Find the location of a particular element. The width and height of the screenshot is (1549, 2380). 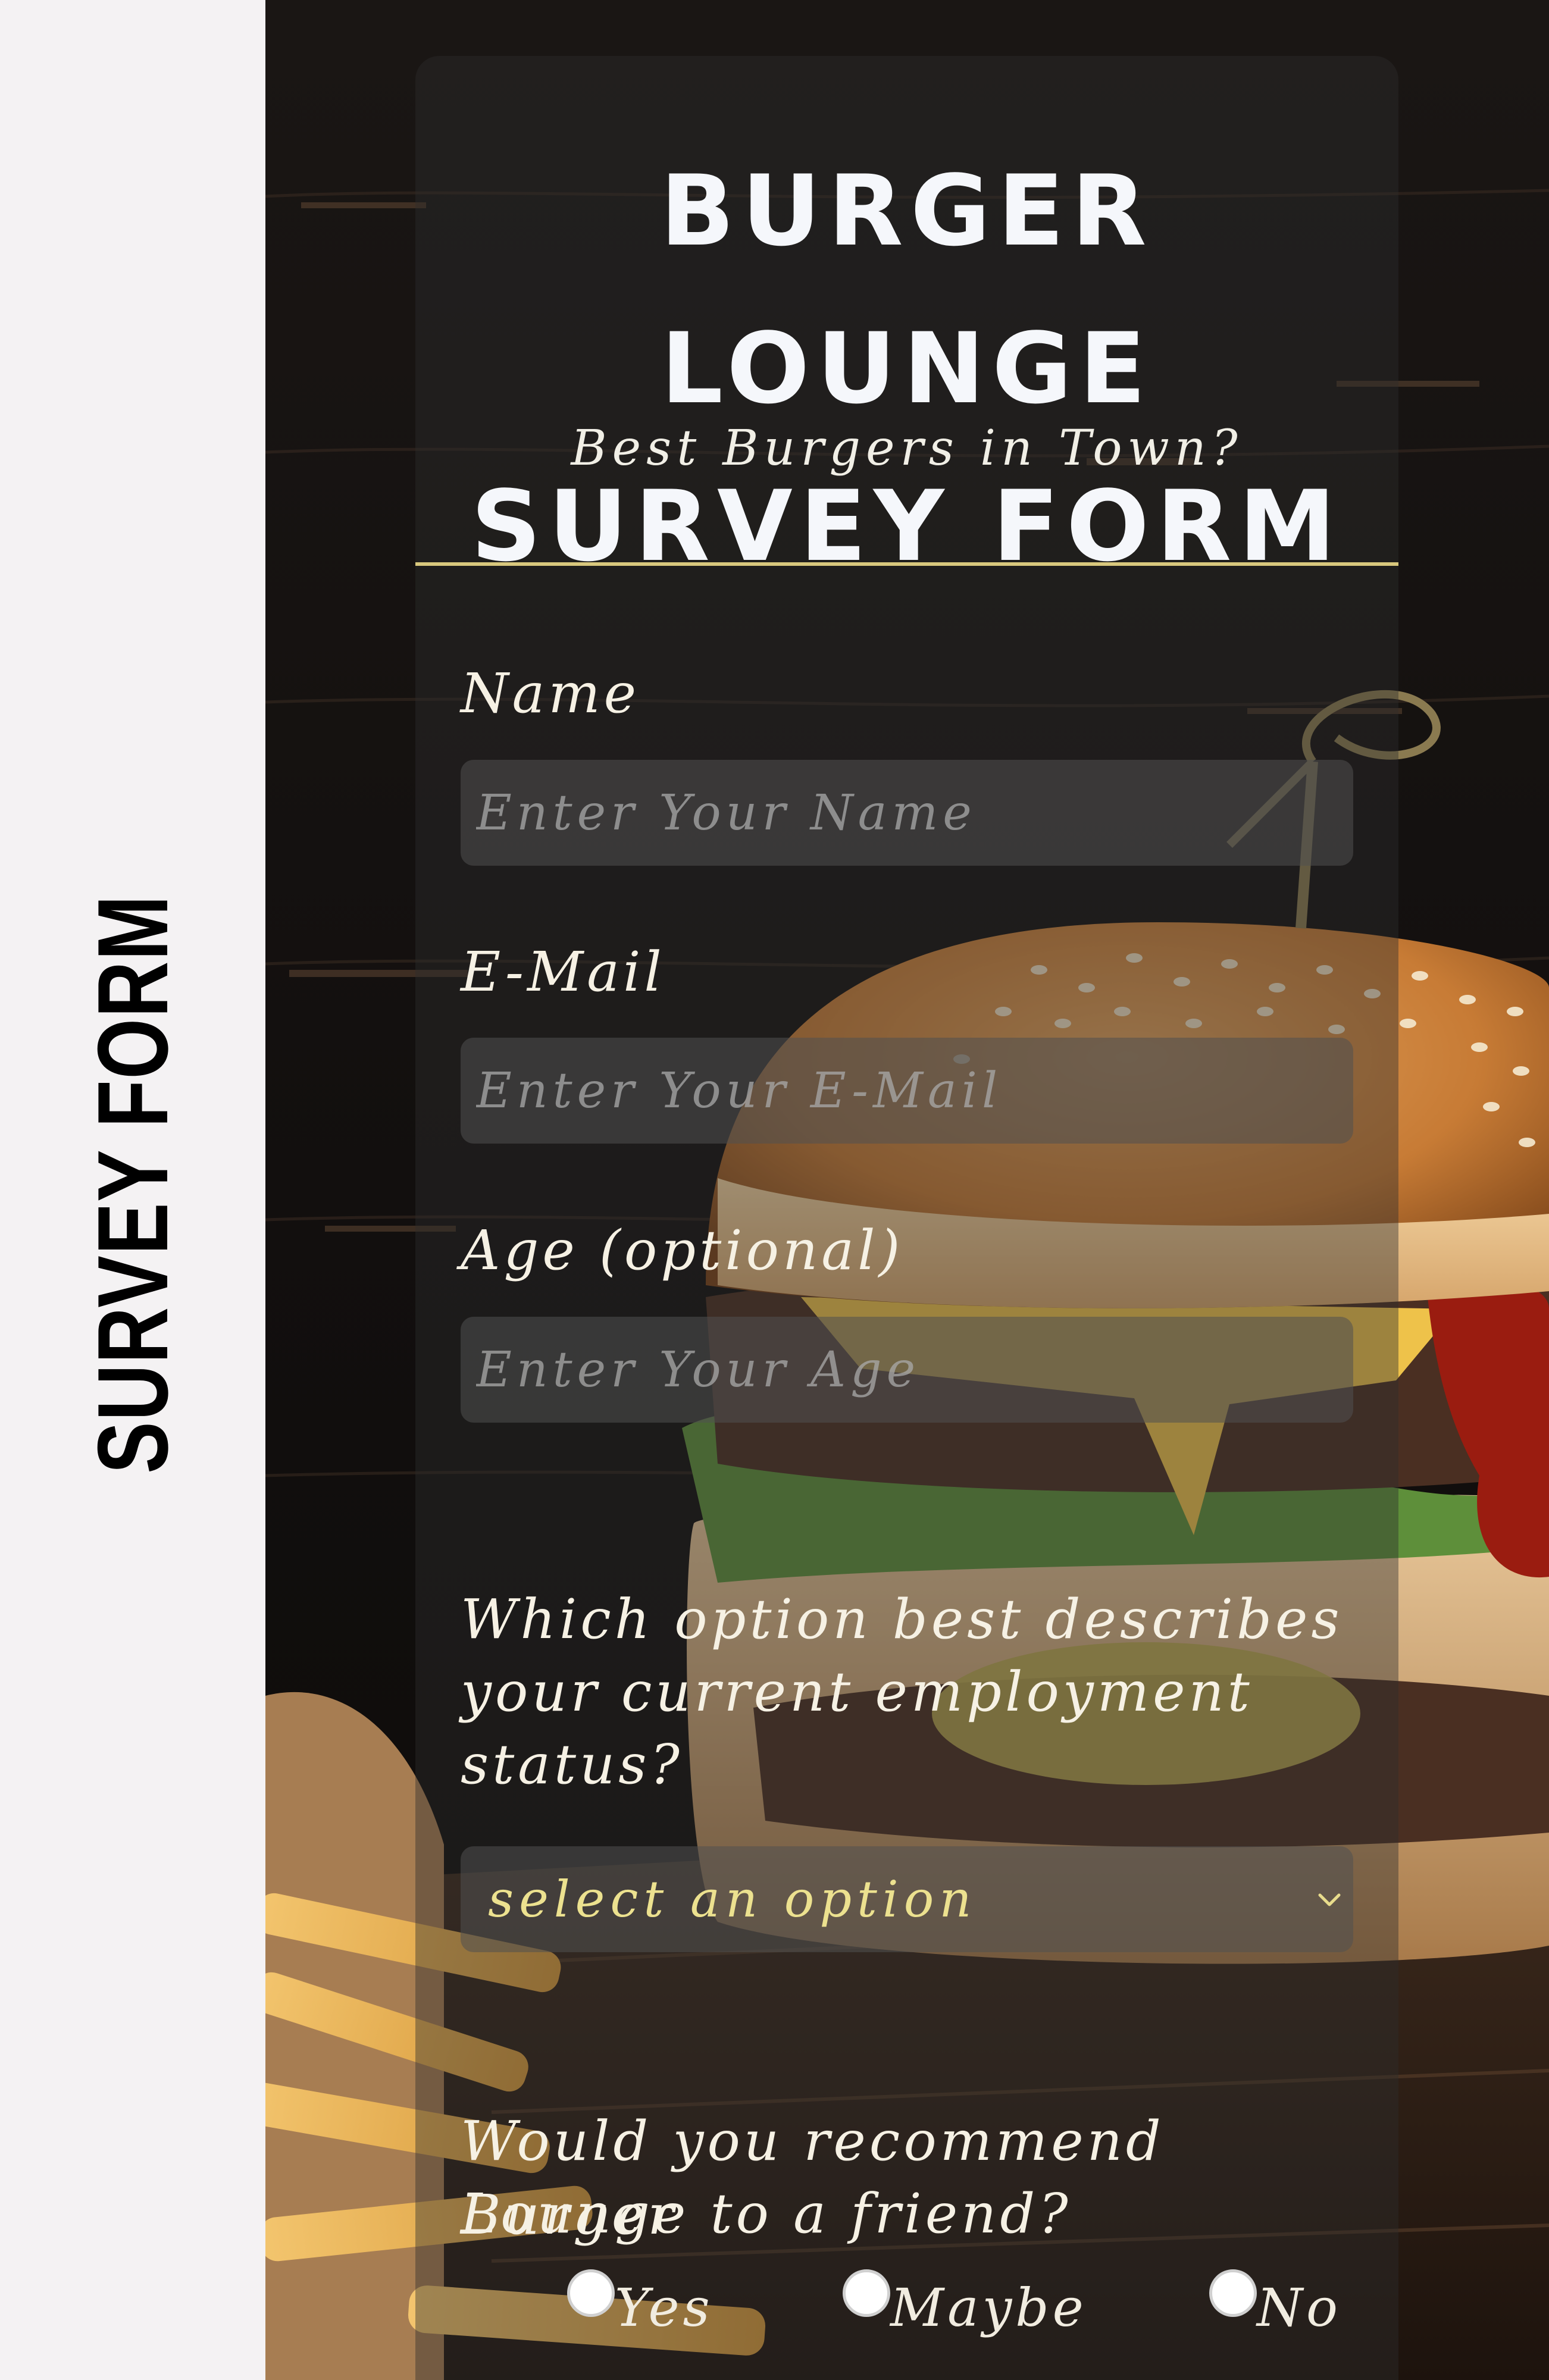

name-label: Name is located at coordinates (550, 693).